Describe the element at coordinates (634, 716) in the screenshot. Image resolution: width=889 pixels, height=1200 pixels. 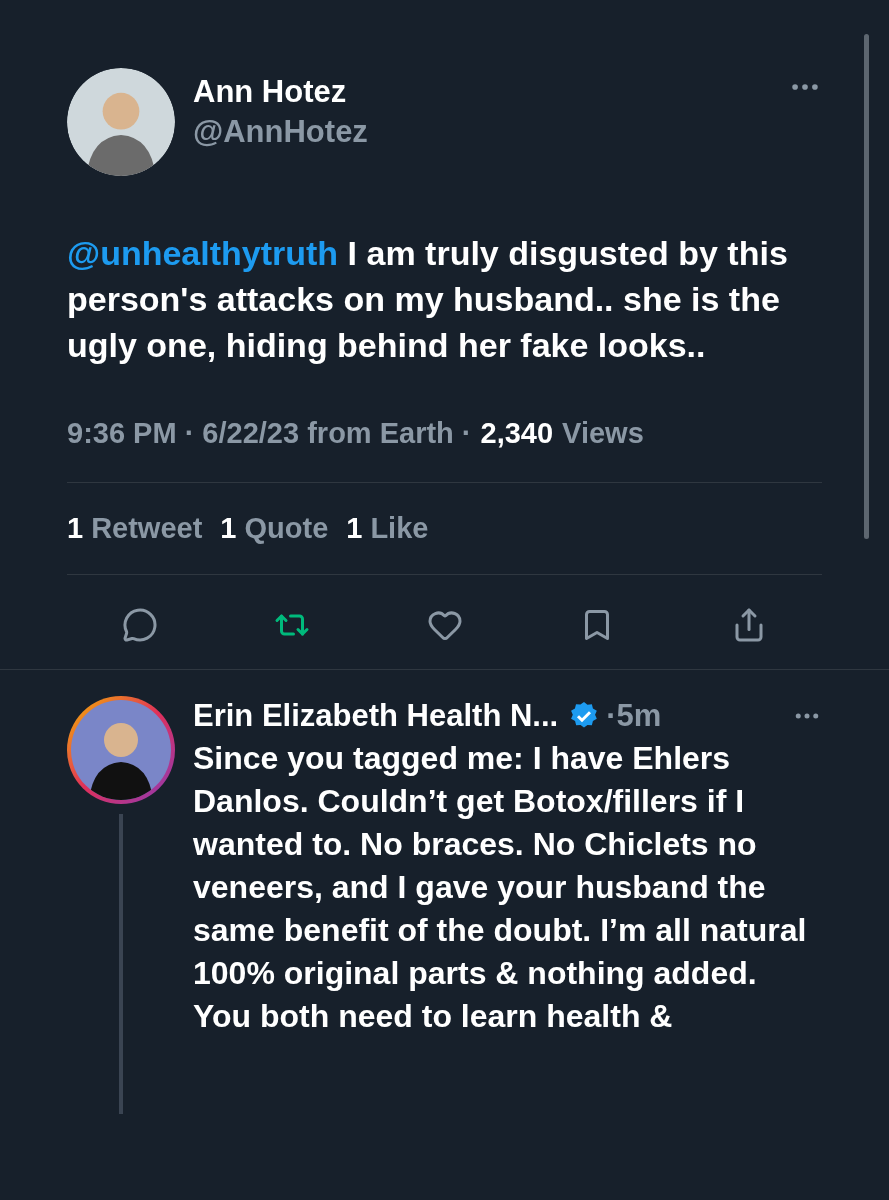
I see `reply-time: ·5m` at that location.